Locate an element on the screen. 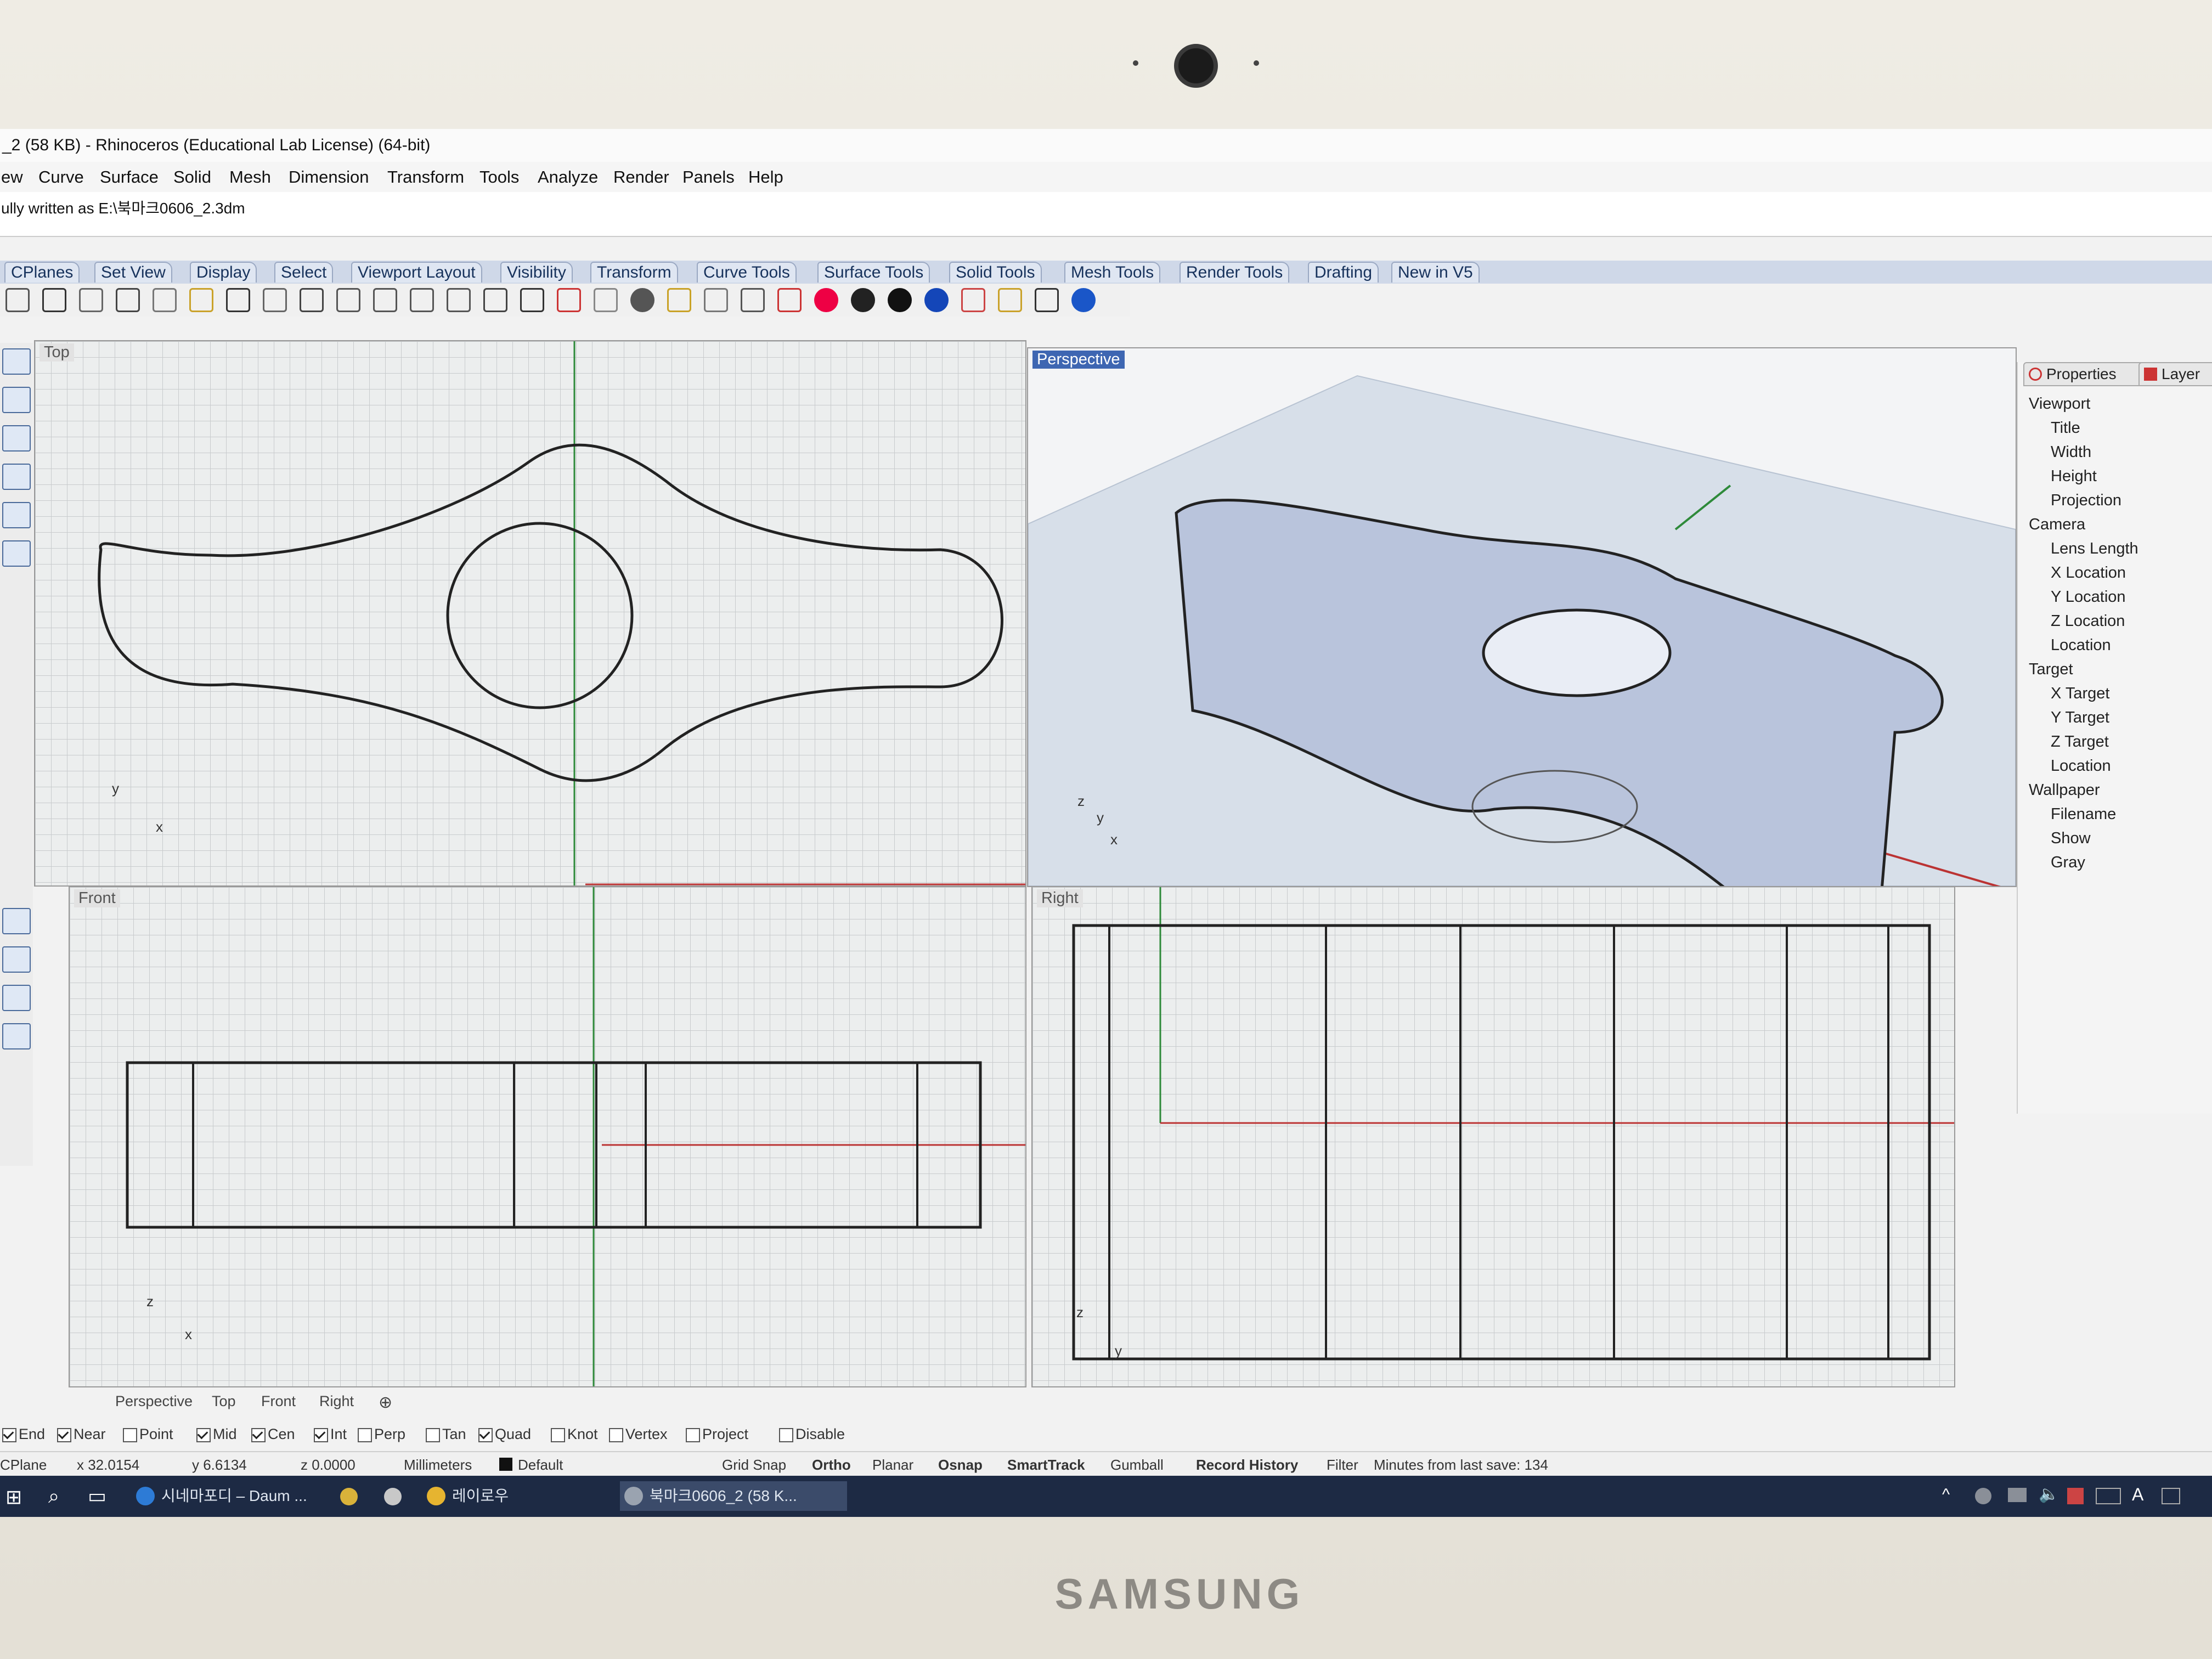 Image resolution: width=2212 pixels, height=1659 pixels. pan-icon is located at coordinates (275, 300).